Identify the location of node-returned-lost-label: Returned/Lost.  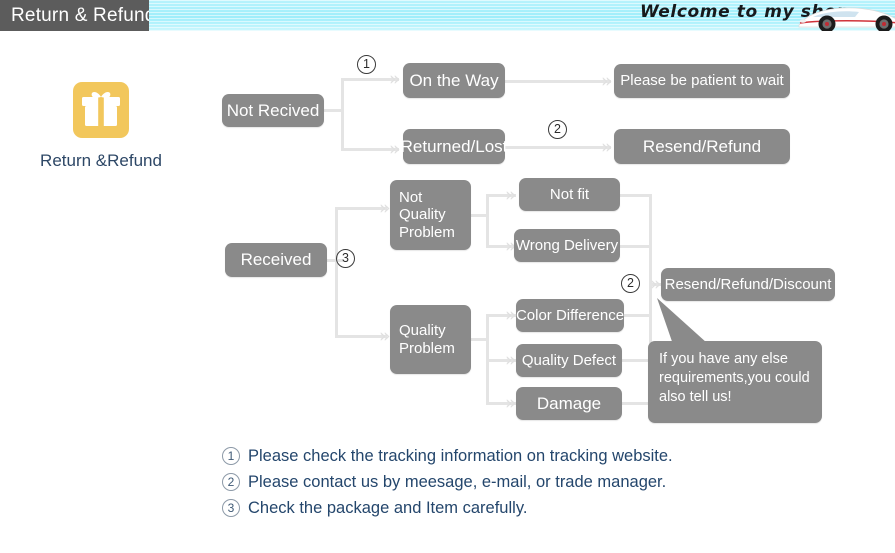
(454, 146).